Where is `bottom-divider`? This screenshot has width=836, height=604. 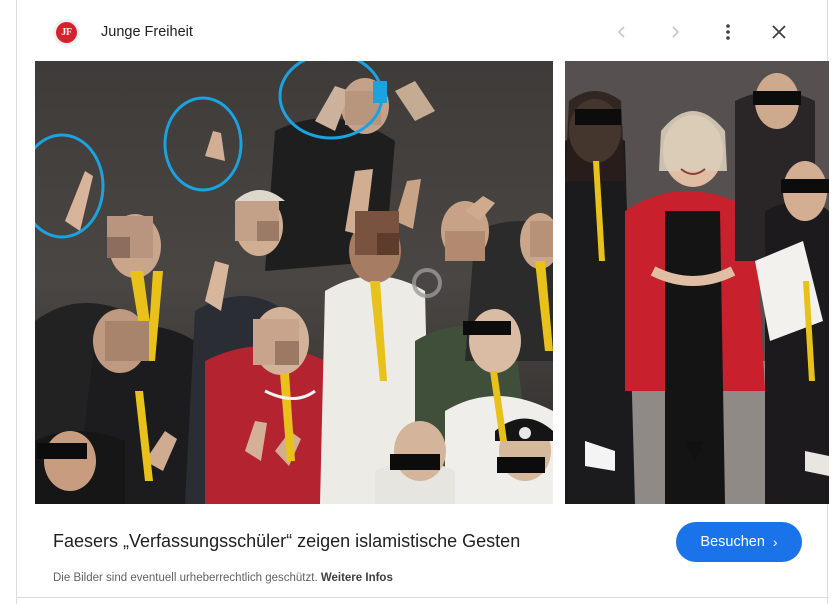
bottom-divider is located at coordinates (422, 597).